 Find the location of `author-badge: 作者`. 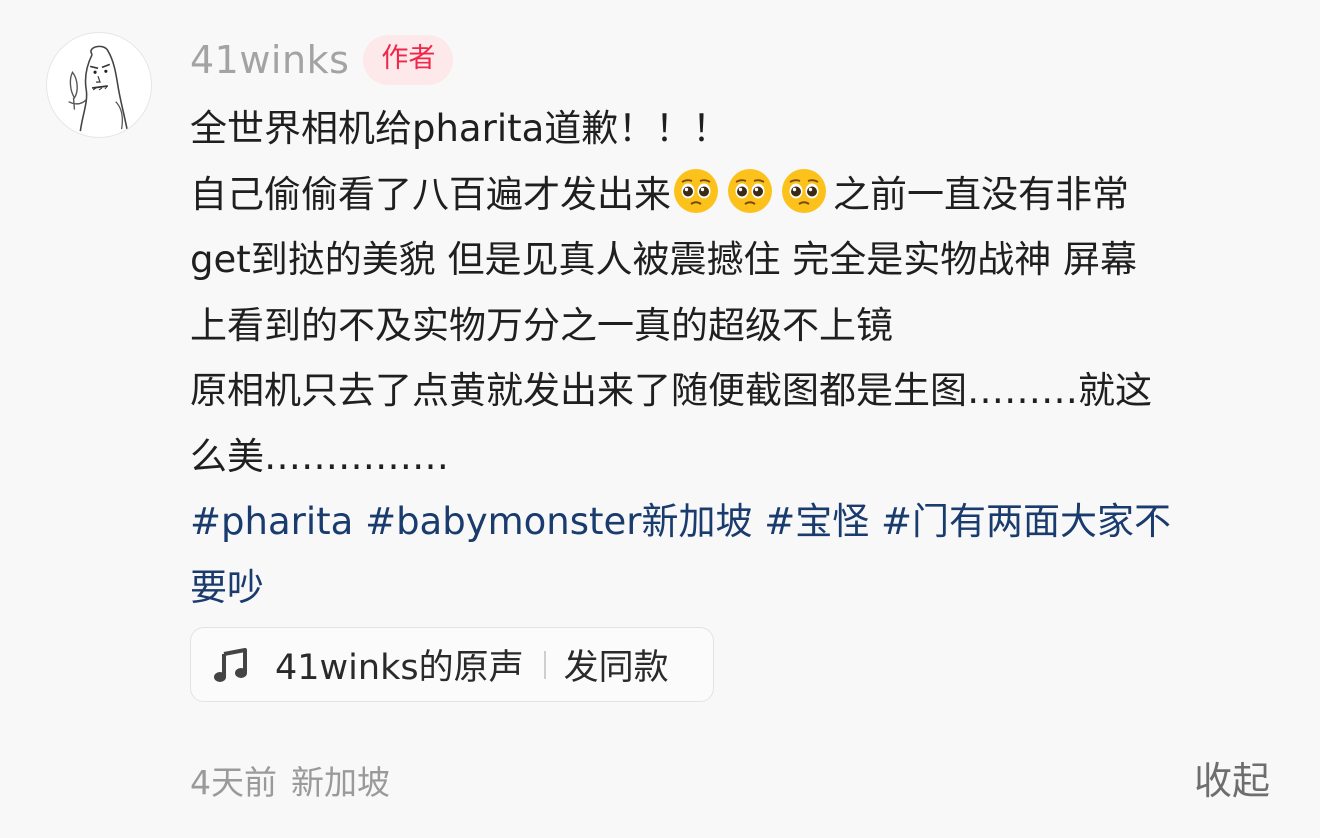

author-badge: 作者 is located at coordinates (408, 60).